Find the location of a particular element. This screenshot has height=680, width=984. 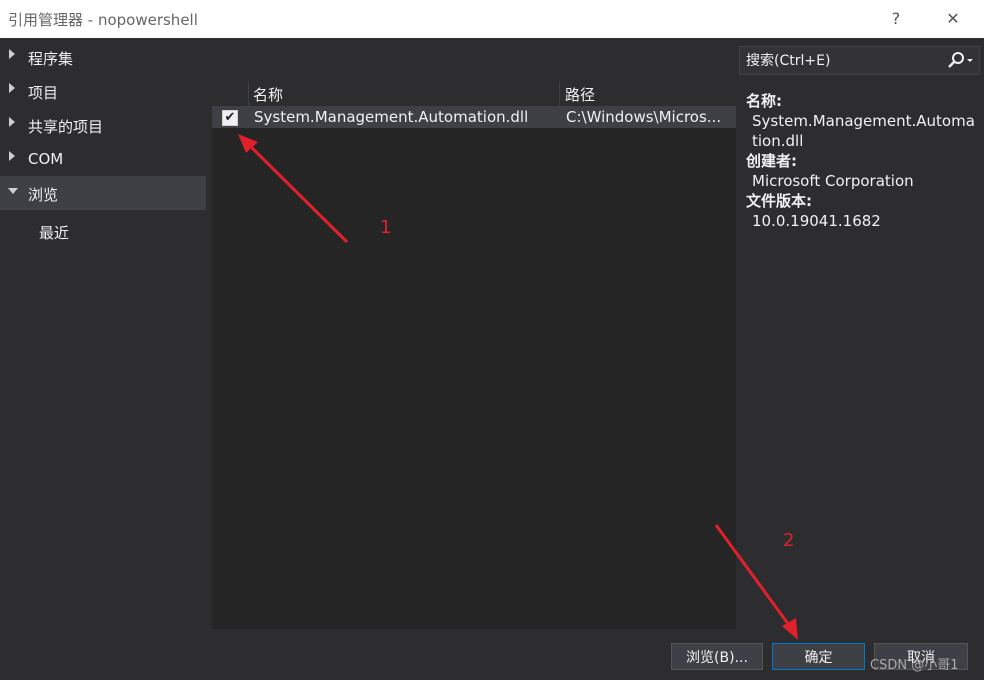

detail-creator-label: 创建者: is located at coordinates (771, 161).